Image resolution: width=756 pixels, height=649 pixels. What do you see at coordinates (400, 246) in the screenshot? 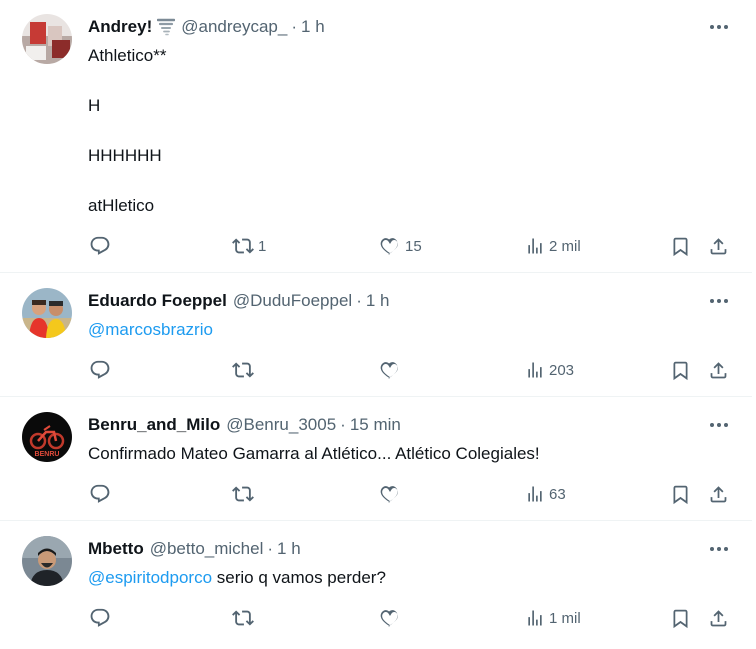
I see `like-button: 15` at bounding box center [400, 246].